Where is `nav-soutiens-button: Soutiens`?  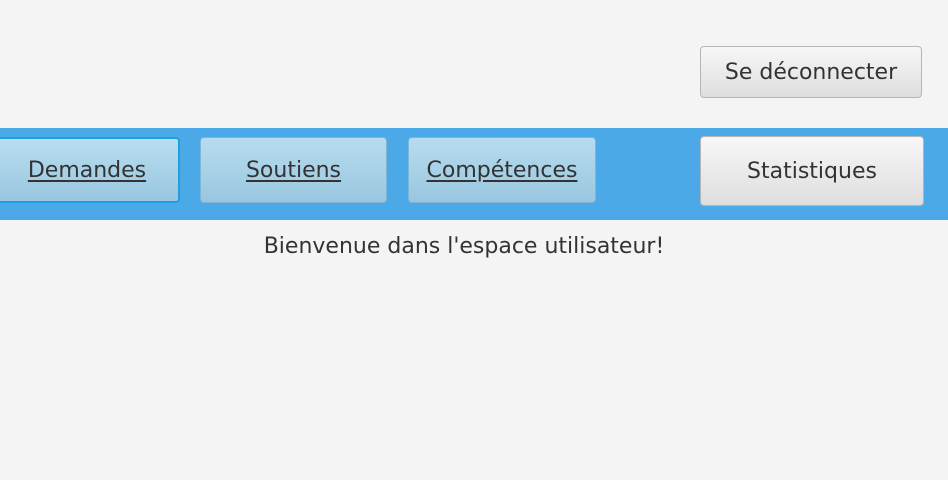
nav-soutiens-button: Soutiens is located at coordinates (293, 170).